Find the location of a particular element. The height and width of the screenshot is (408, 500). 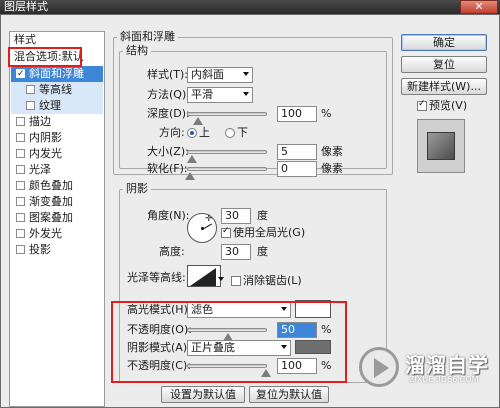

reset-button: 复位 is located at coordinates (444, 64).